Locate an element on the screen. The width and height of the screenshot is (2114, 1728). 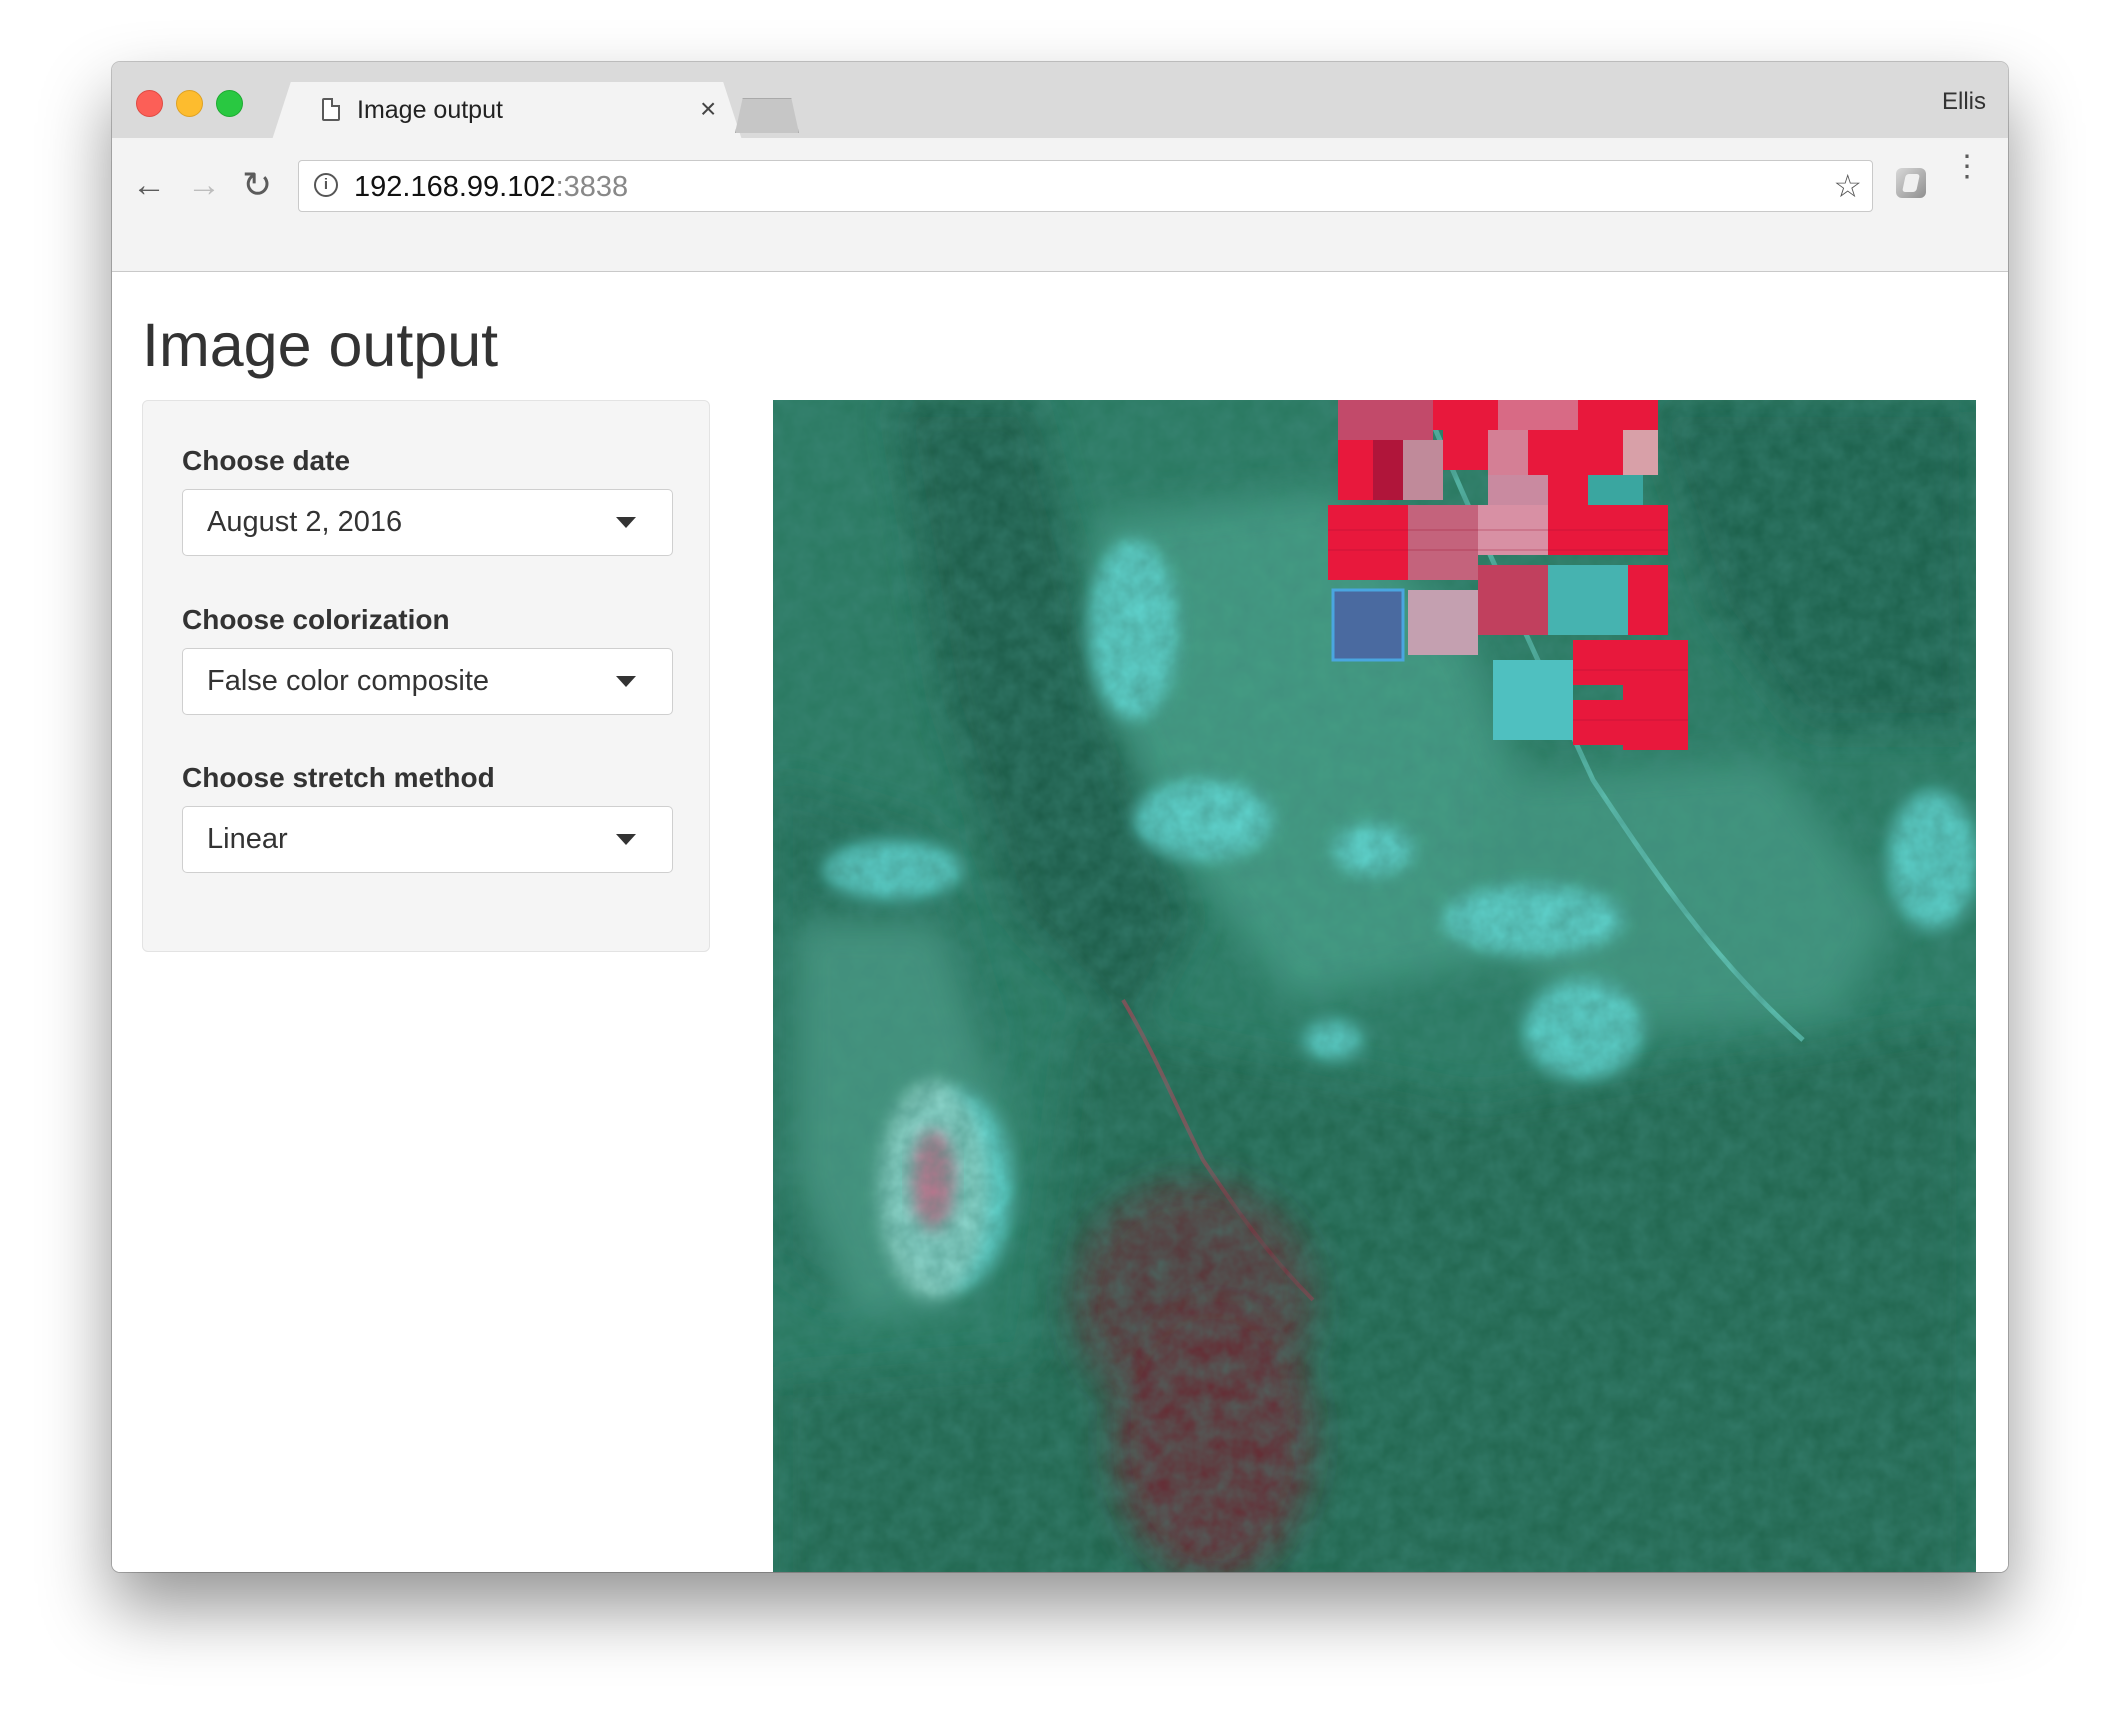
date-label: Choose date is located at coordinates (266, 460).